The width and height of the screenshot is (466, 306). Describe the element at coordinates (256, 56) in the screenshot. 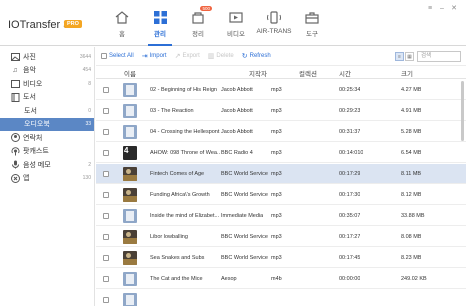

I see `refresh-button: ↻ Refresh` at that location.